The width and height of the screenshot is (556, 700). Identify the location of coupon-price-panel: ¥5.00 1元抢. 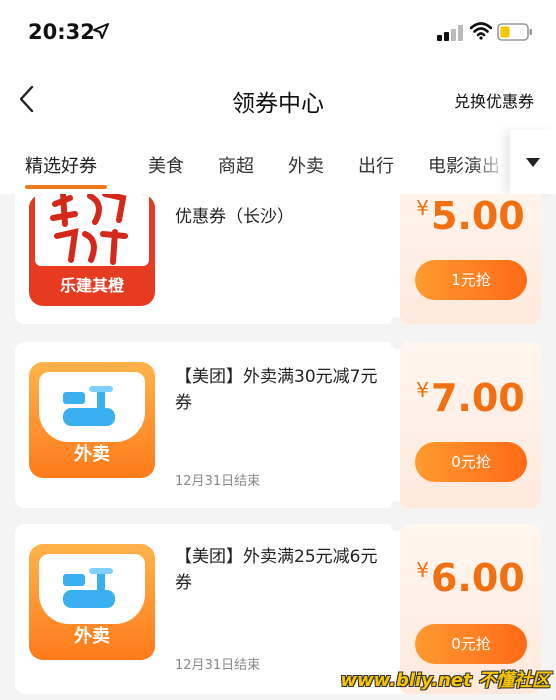
(470, 259).